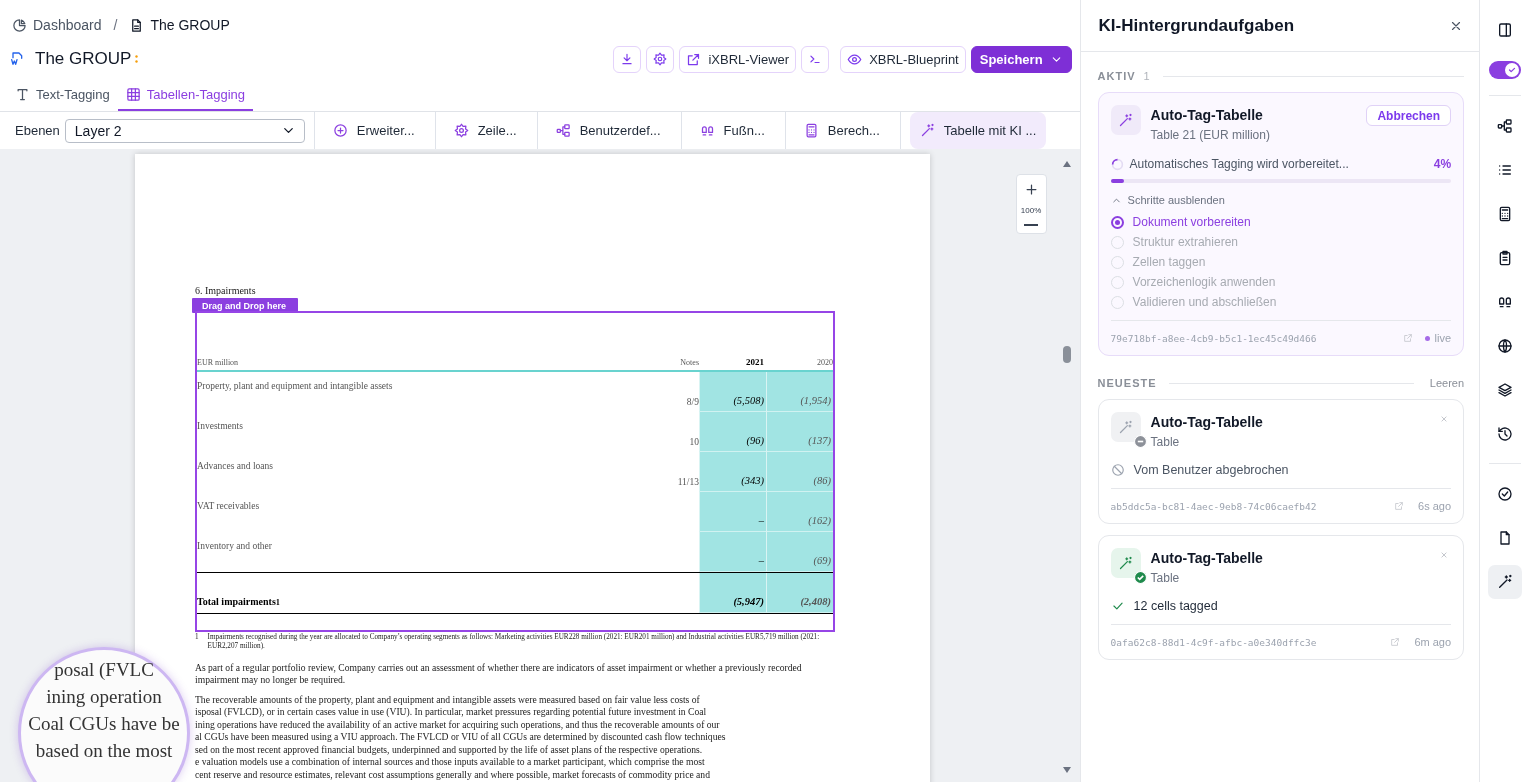  I want to click on eye-icon, so click(855, 59).